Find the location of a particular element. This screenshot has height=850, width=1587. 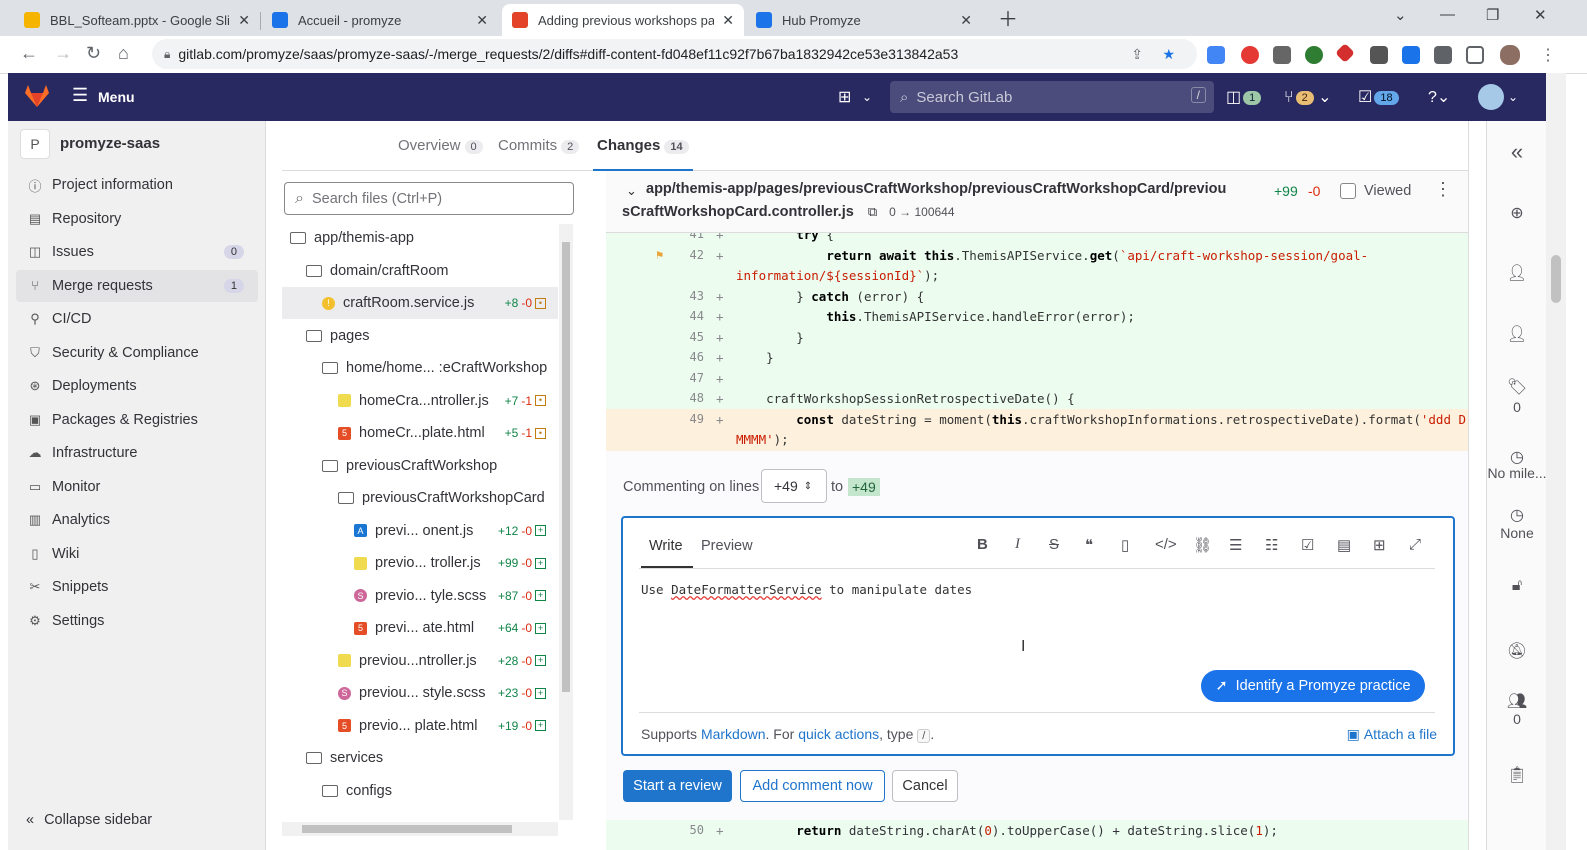

hamburger-icon: ☰ is located at coordinates (80, 95).